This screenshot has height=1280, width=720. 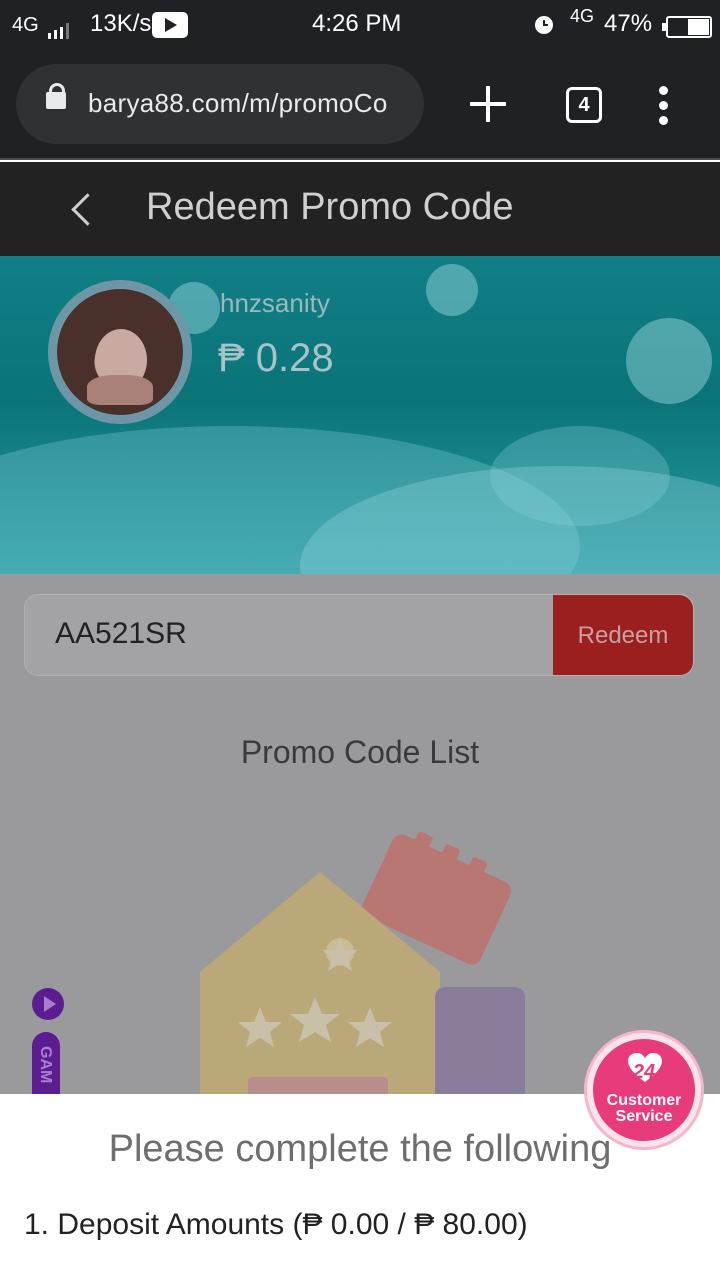 I want to click on signal-icon, so click(x=60, y=32).